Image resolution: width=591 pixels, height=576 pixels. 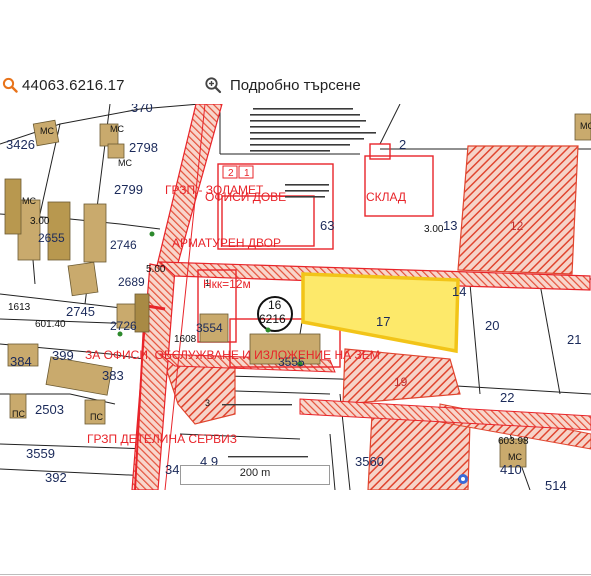 What do you see at coordinates (227, 284) in the screenshot?
I see `red-label-nkk: Нкк=12м` at bounding box center [227, 284].